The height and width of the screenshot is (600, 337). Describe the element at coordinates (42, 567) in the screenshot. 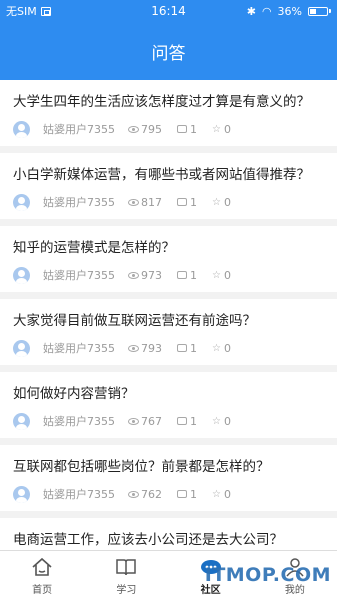

I see `home-icon` at that location.